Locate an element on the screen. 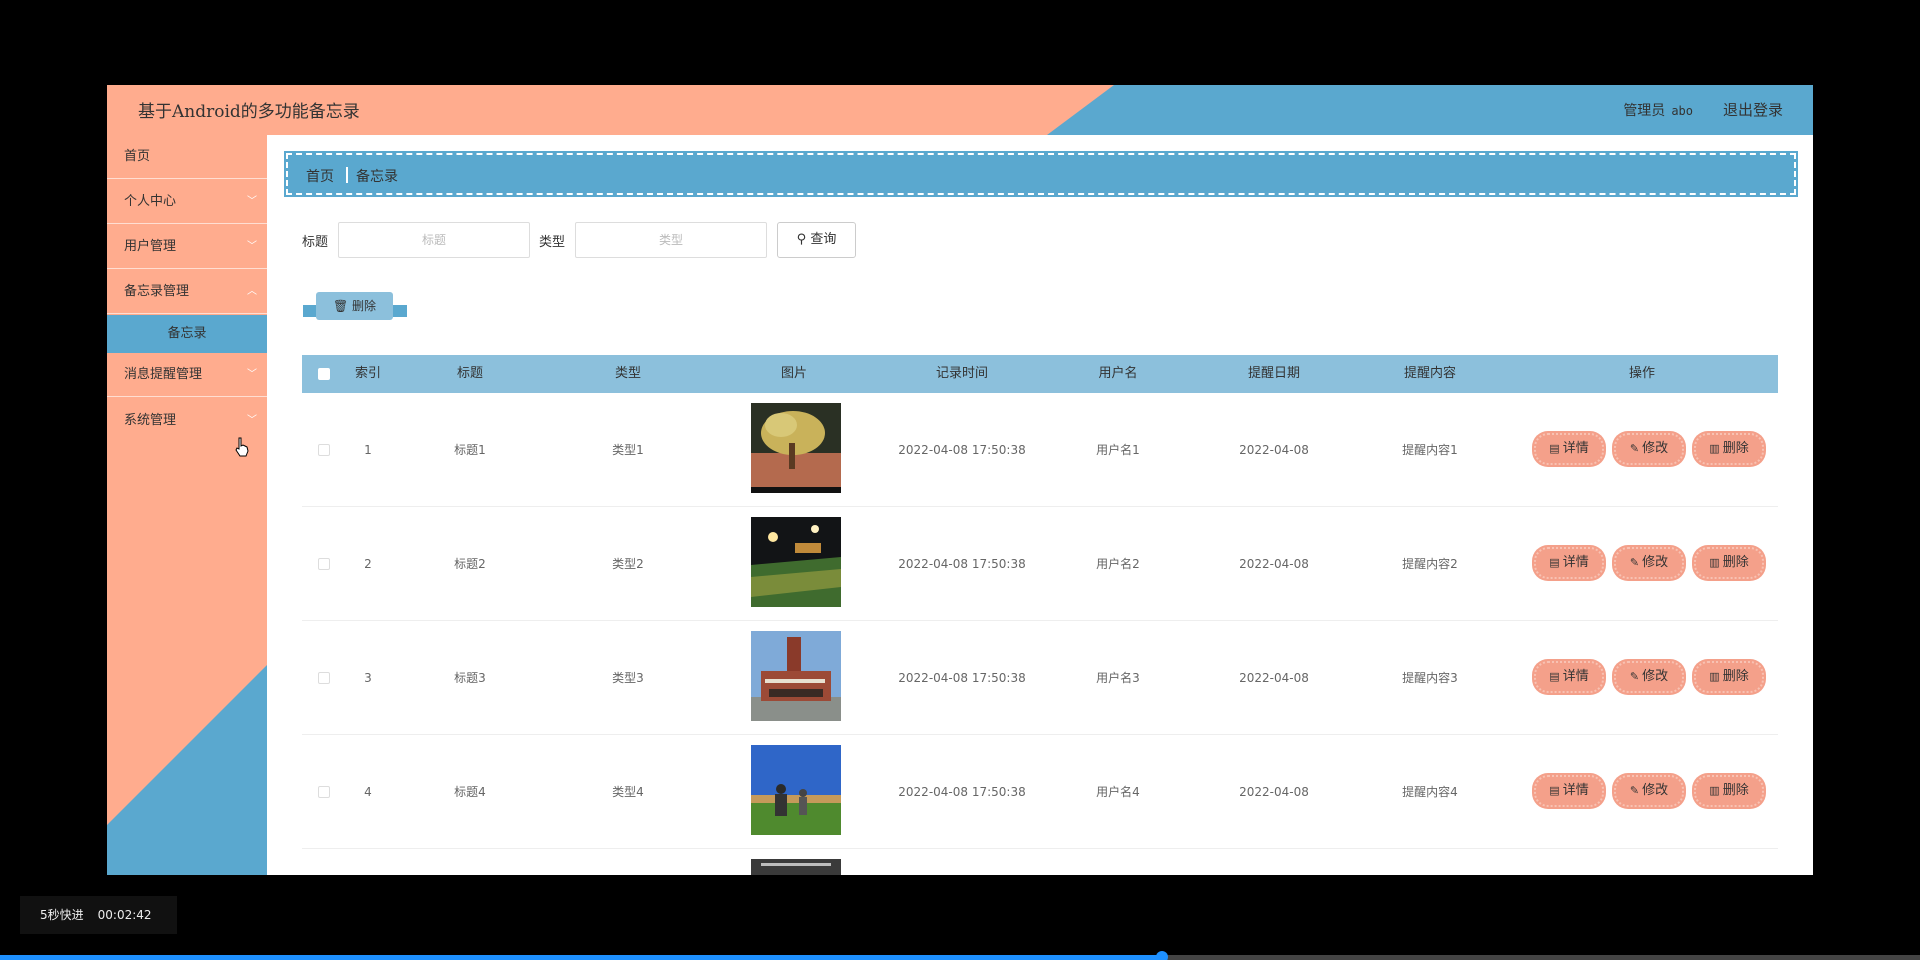 Image resolution: width=1920 pixels, height=960 pixels. column-header-image: 图片 is located at coordinates (794, 373).